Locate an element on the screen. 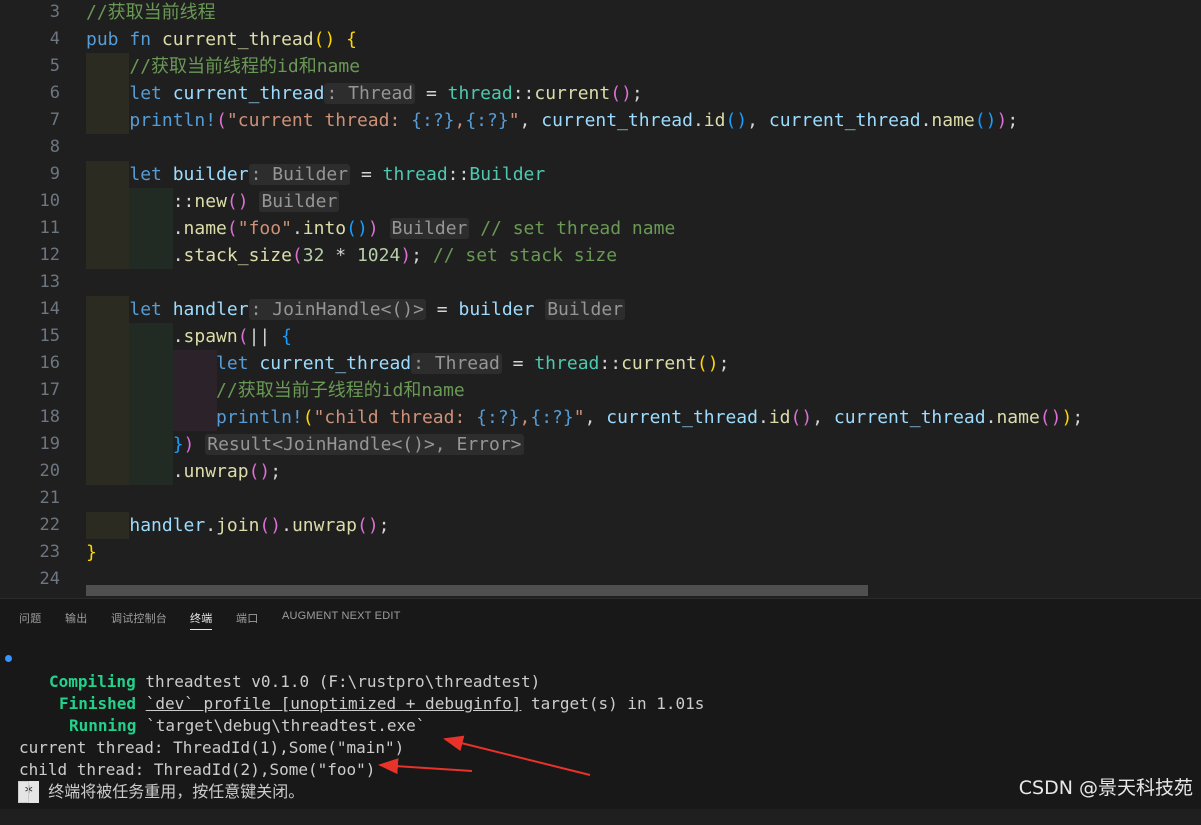 Image resolution: width=1201 pixels, height=825 pixels. code-line: 19 }) Result<JoinHandle<()>, Error> is located at coordinates (600, 444).